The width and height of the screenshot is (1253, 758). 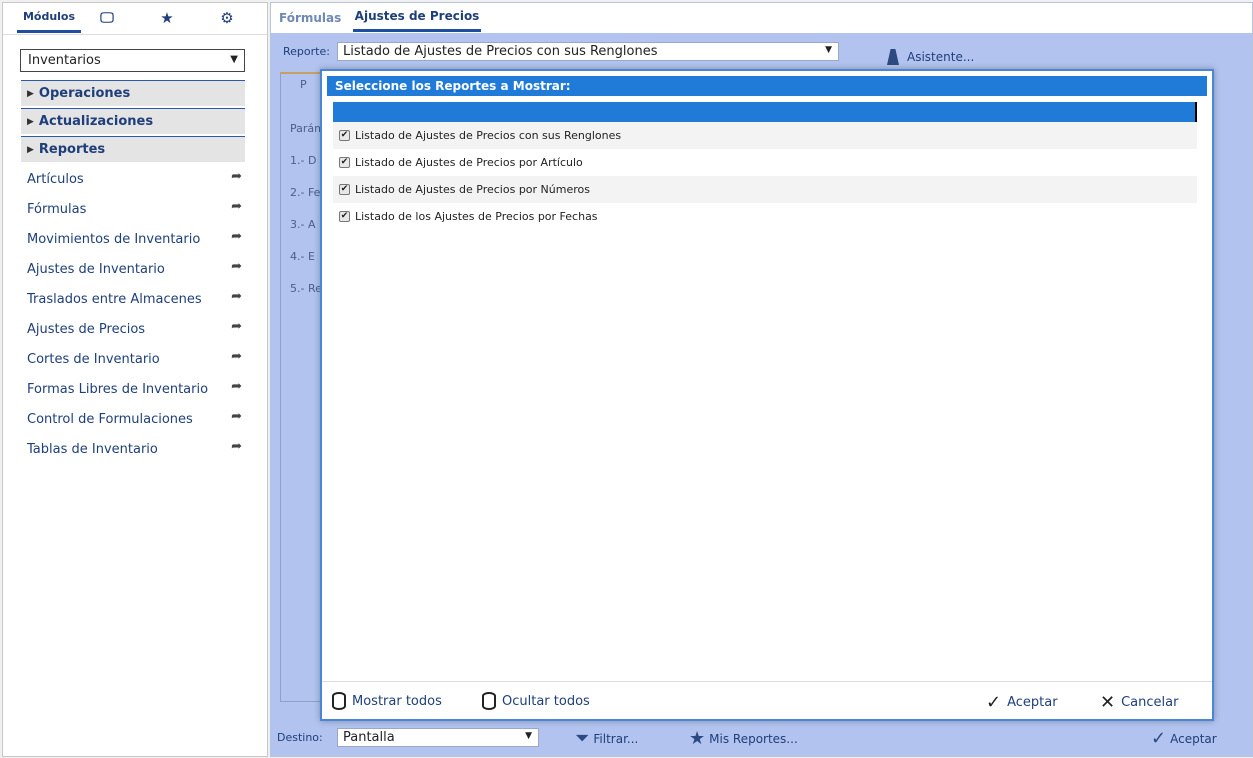 What do you see at coordinates (893, 57) in the screenshot?
I see `wizard-icon` at bounding box center [893, 57].